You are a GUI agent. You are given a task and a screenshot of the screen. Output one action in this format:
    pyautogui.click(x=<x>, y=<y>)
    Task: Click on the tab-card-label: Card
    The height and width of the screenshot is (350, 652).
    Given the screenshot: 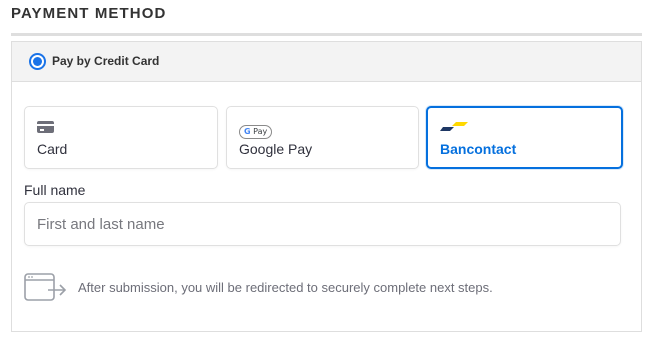 What is the action you would take?
    pyautogui.click(x=52, y=149)
    